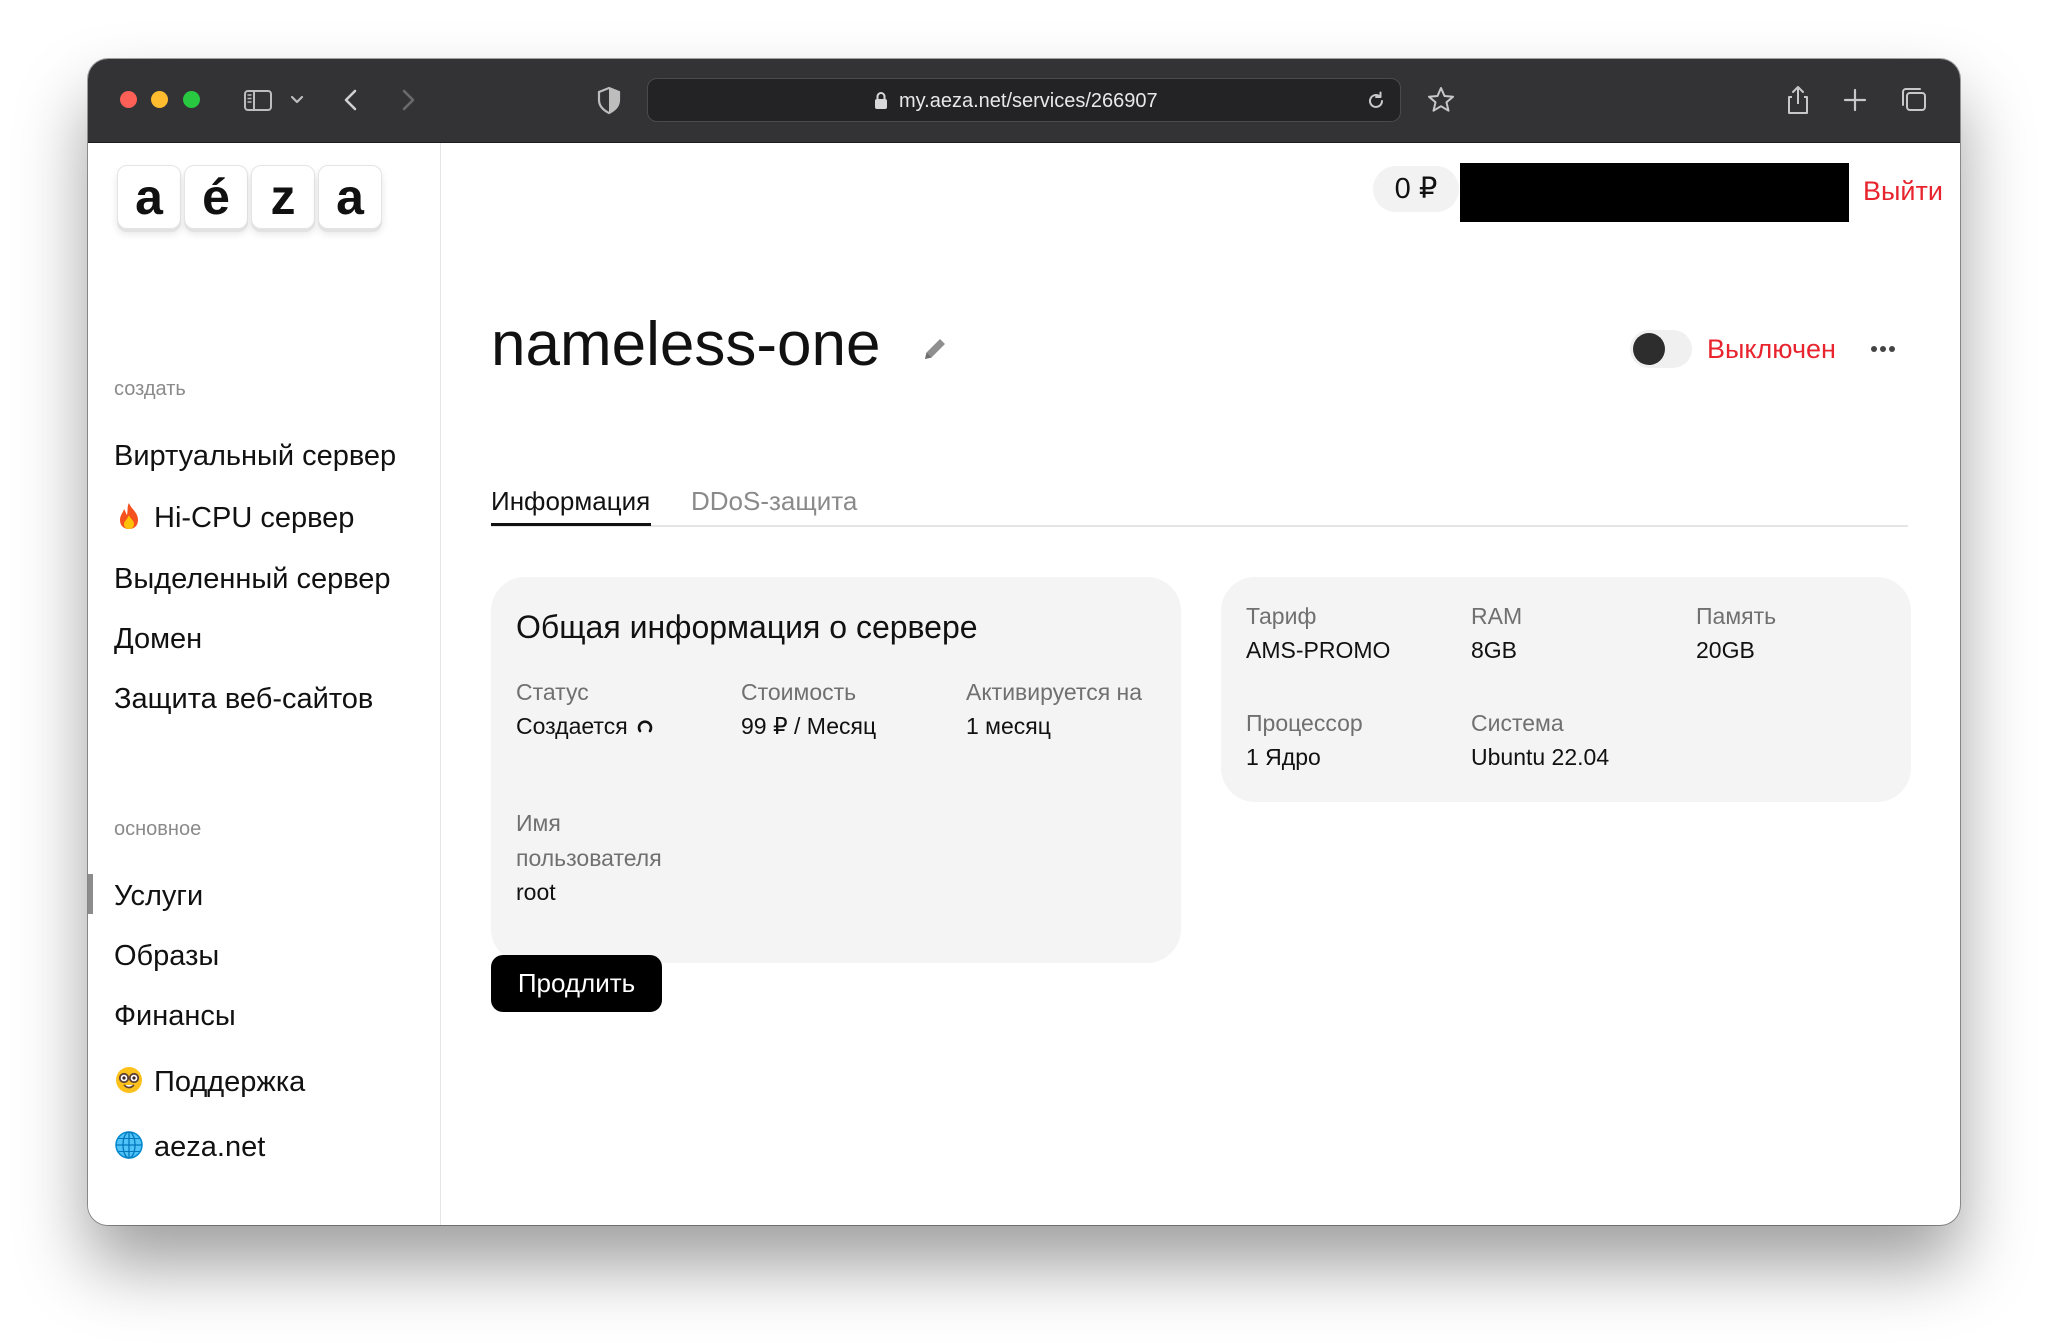 The image size is (2048, 1343). I want to click on sidebar-item-label: Услуги, so click(159, 896).